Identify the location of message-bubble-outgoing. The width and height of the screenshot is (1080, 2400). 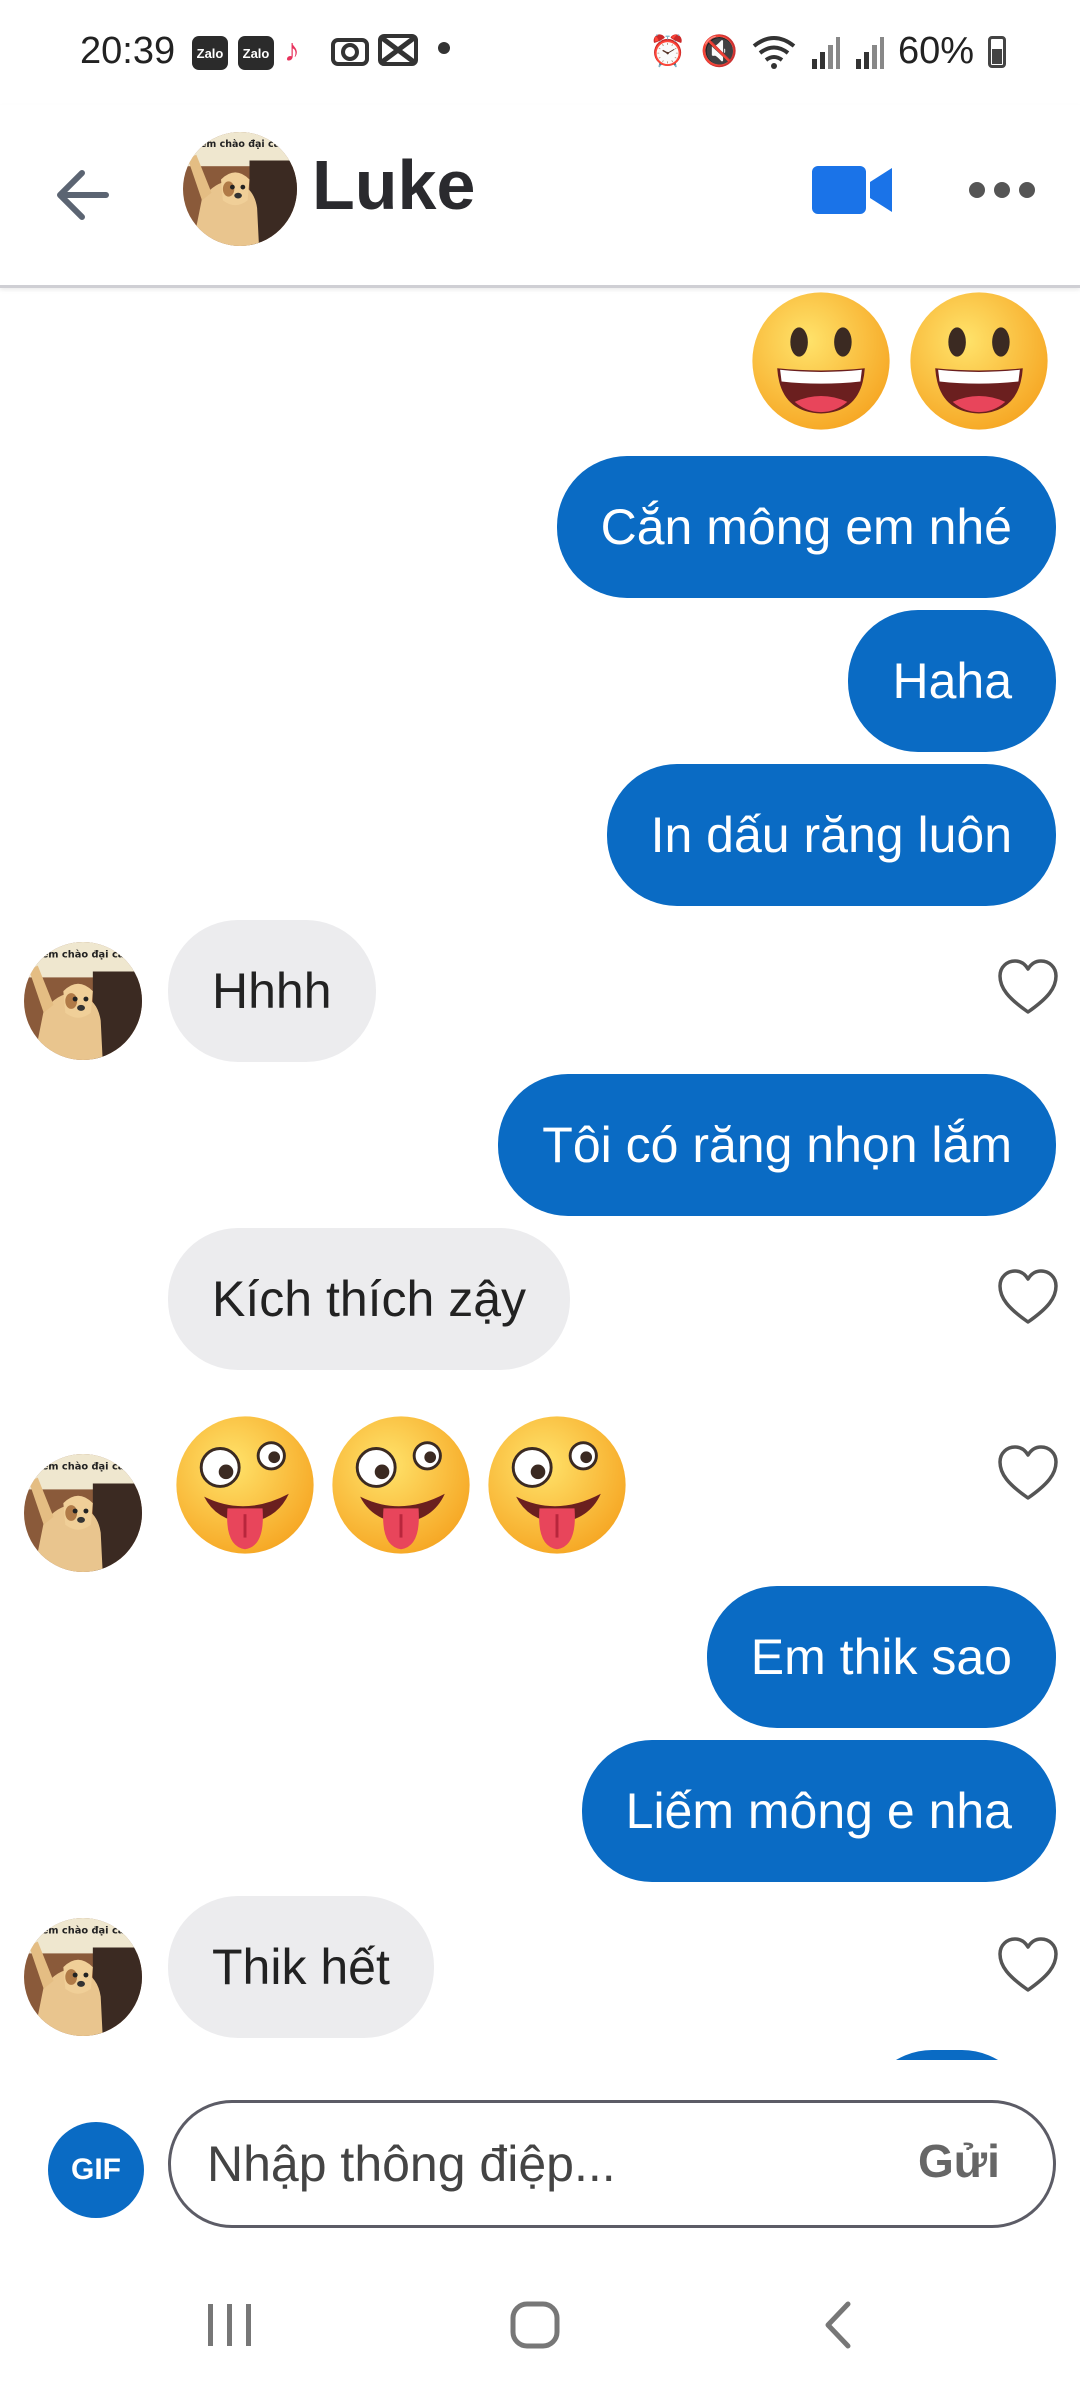
(947, 2055).